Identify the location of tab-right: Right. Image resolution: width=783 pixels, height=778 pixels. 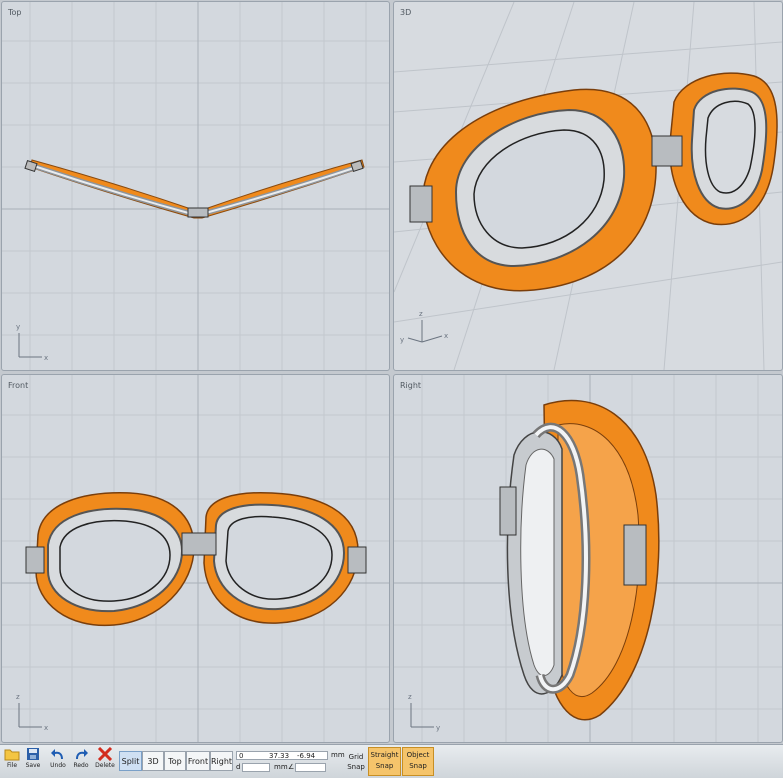
(221, 761).